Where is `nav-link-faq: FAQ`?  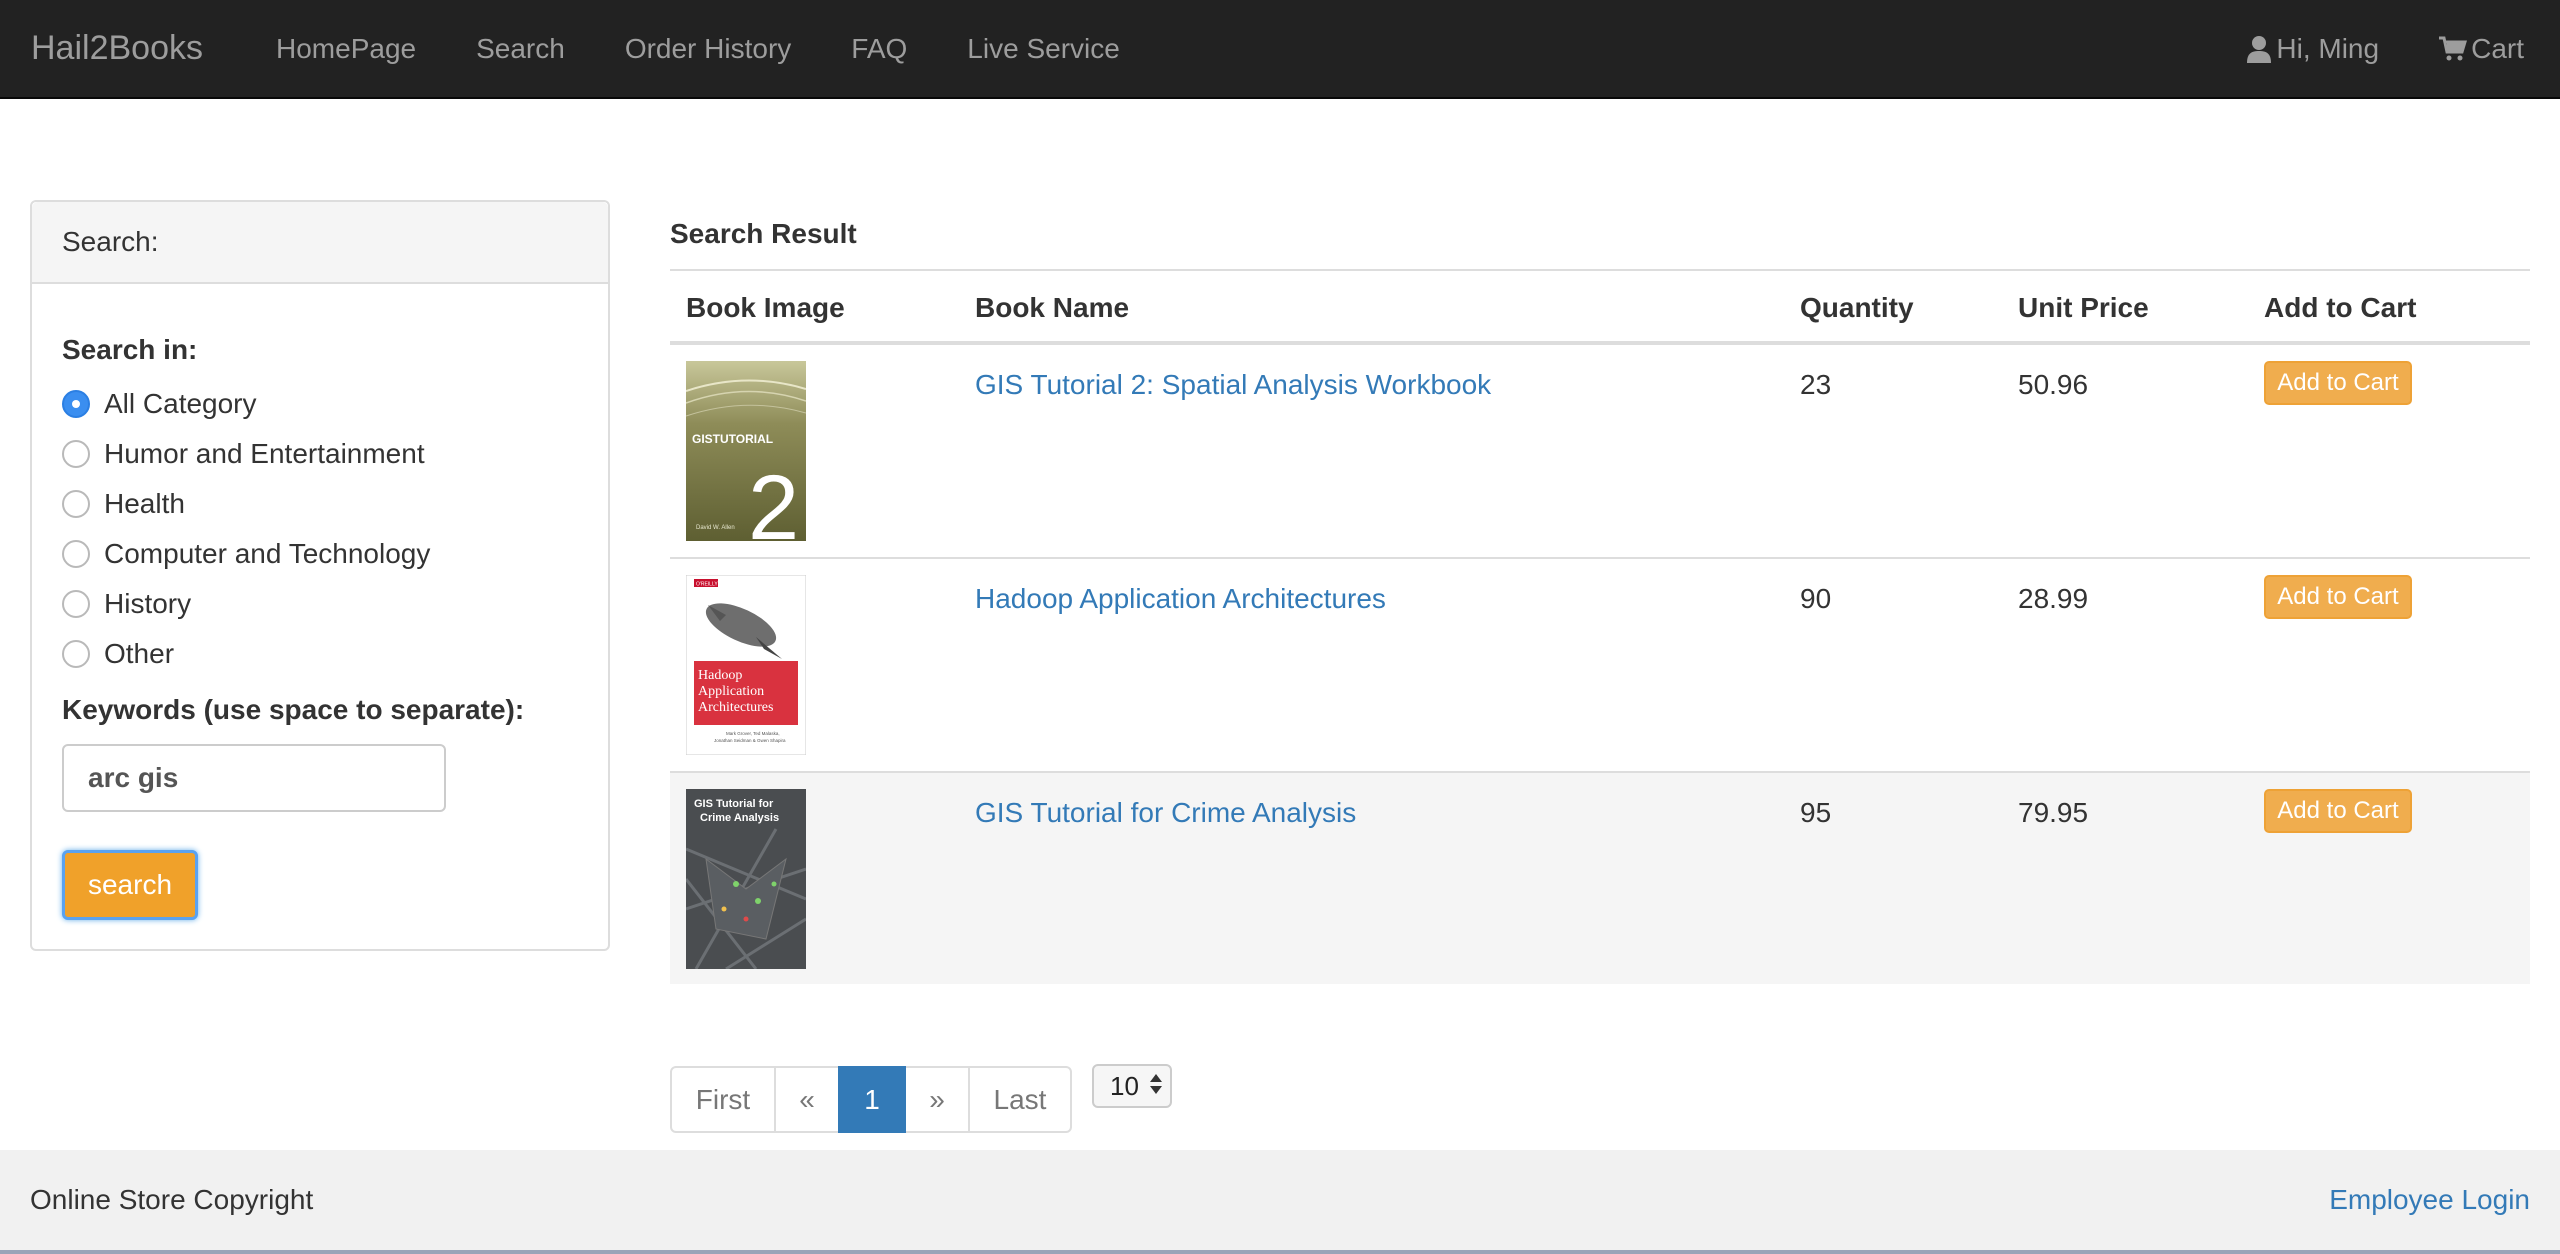
nav-link-faq: FAQ is located at coordinates (879, 48).